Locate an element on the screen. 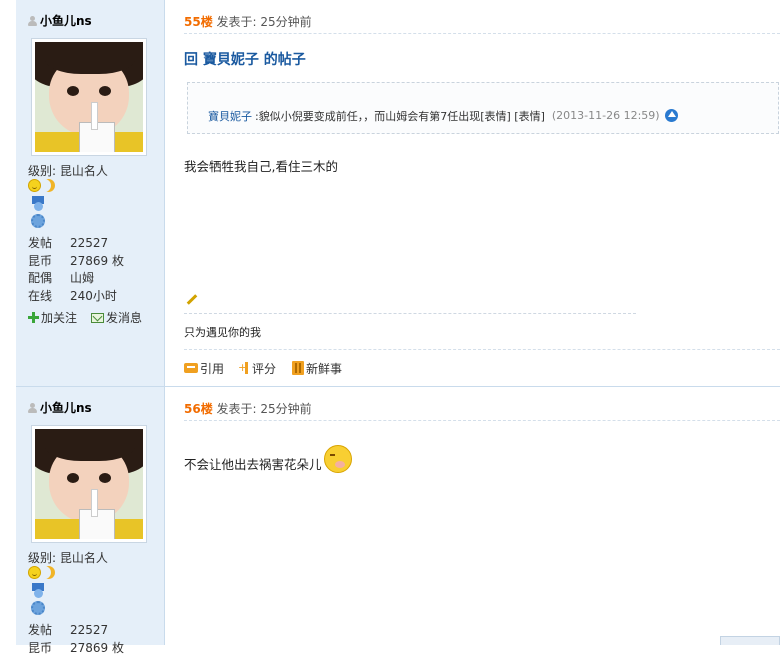 The image size is (780, 657). fresh-icon is located at coordinates (298, 368).